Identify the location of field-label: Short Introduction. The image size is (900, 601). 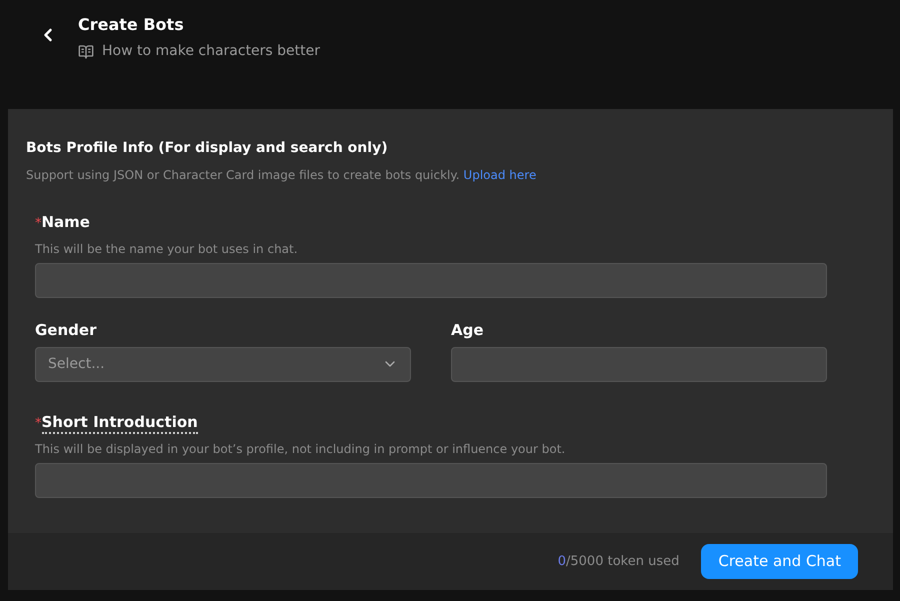
(120, 423).